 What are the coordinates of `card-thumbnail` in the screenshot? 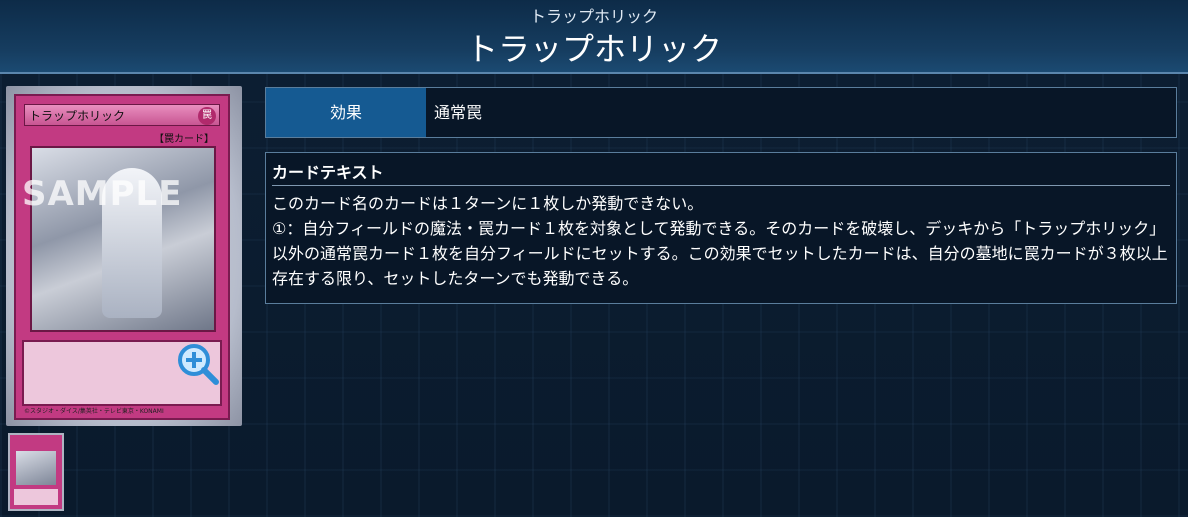 It's located at (36, 472).